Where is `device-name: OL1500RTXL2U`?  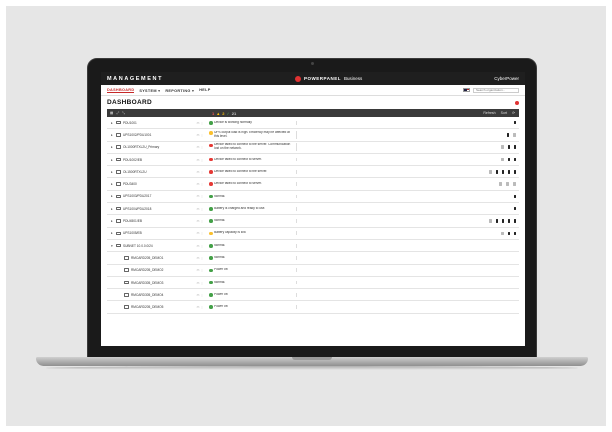 device-name: OL1500RTXL2U is located at coordinates (135, 172).